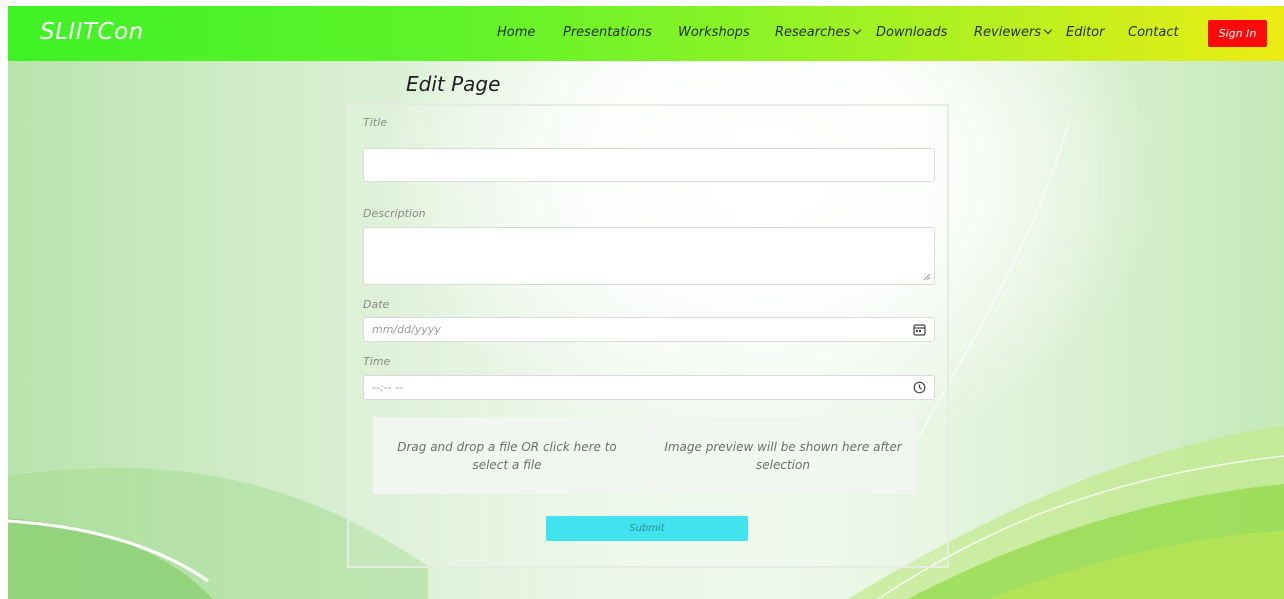 The height and width of the screenshot is (599, 1284). I want to click on submit-button: Submit, so click(647, 528).